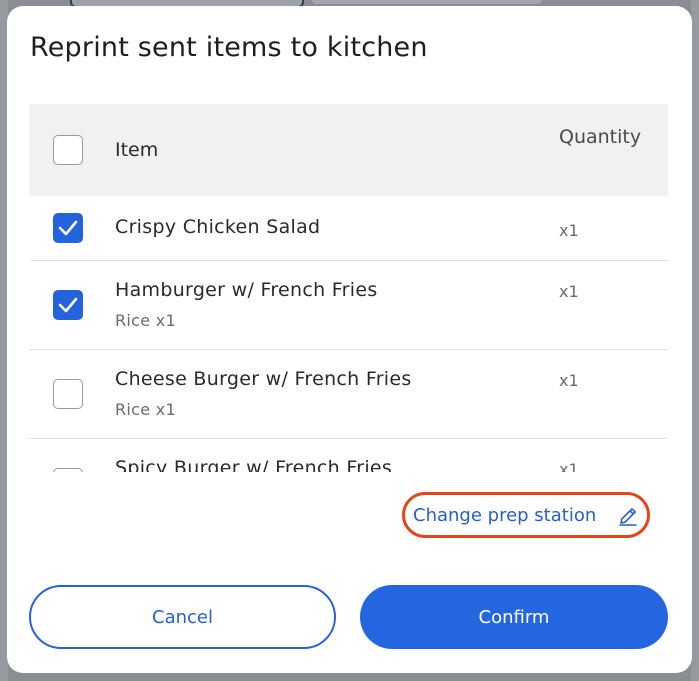  What do you see at coordinates (137, 150) in the screenshot?
I see `column-header-item: Item` at bounding box center [137, 150].